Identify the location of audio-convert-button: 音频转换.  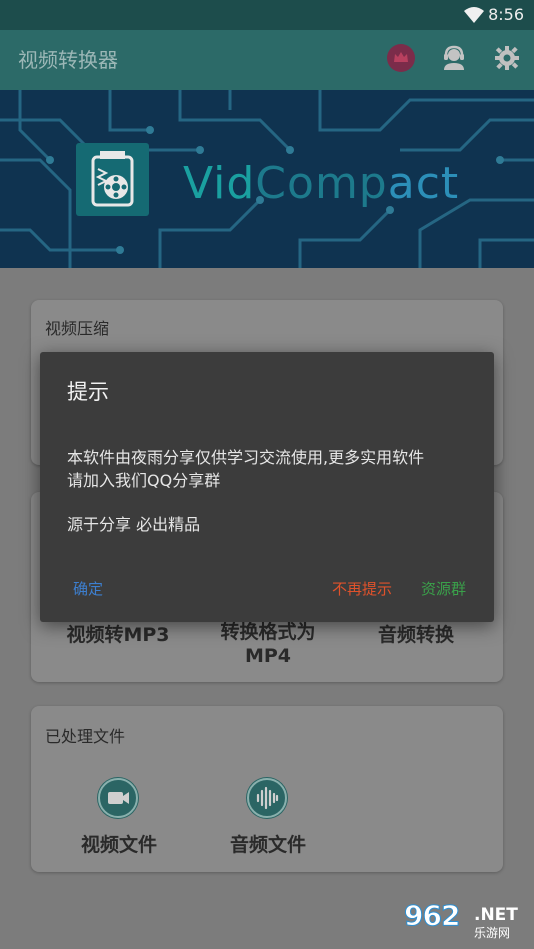
(416, 633).